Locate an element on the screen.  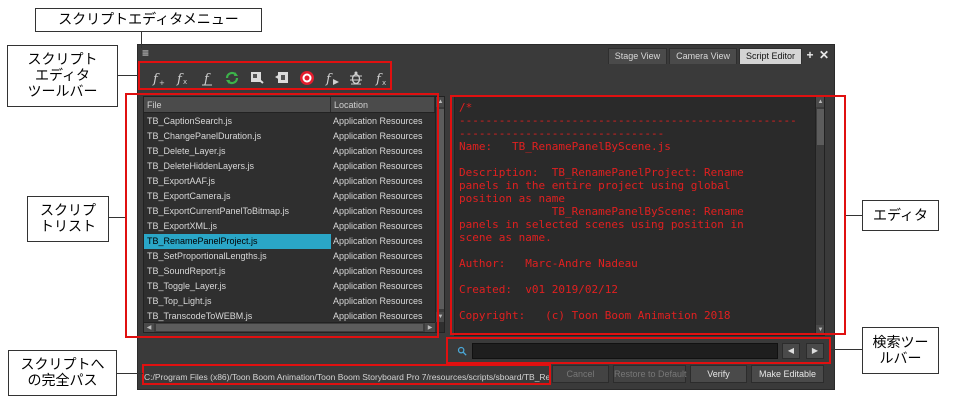
script-file-name: TB_Toggle_Layer.js is located at coordinates (187, 286).